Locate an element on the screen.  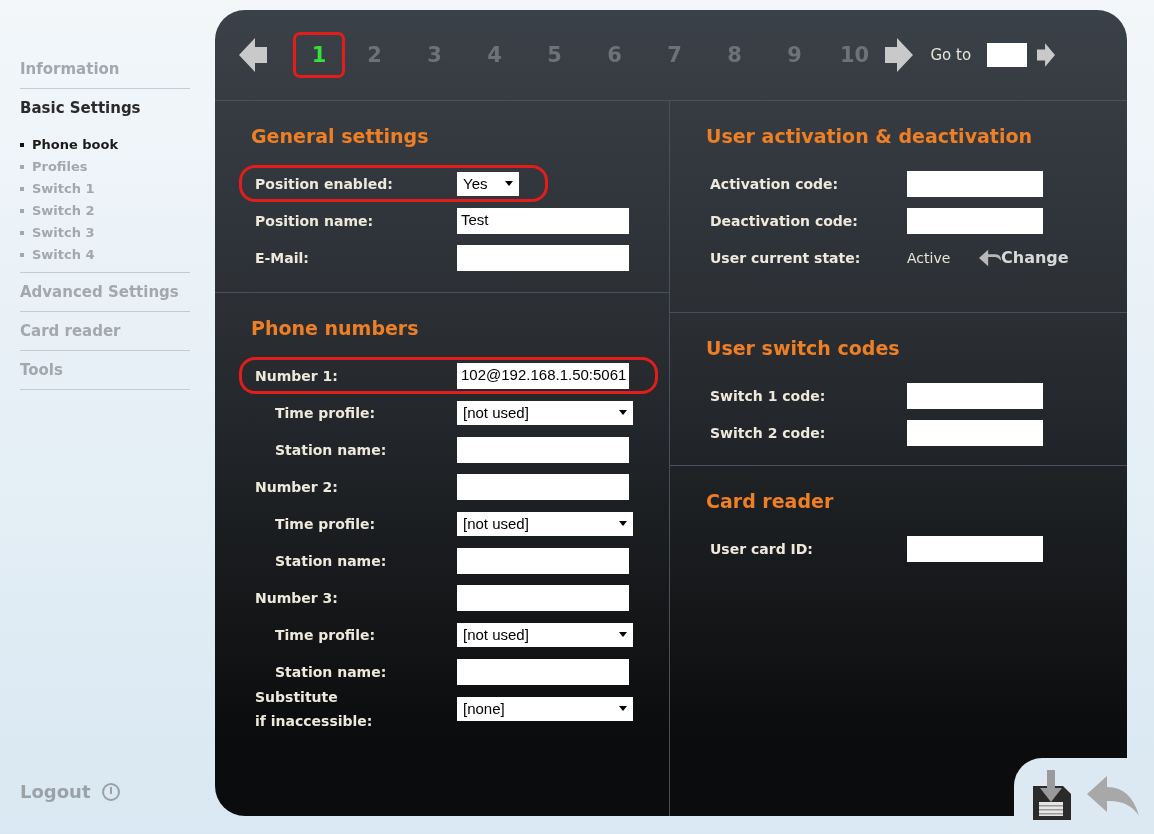
nav-item: Advanced Settings is located at coordinates (105, 292).